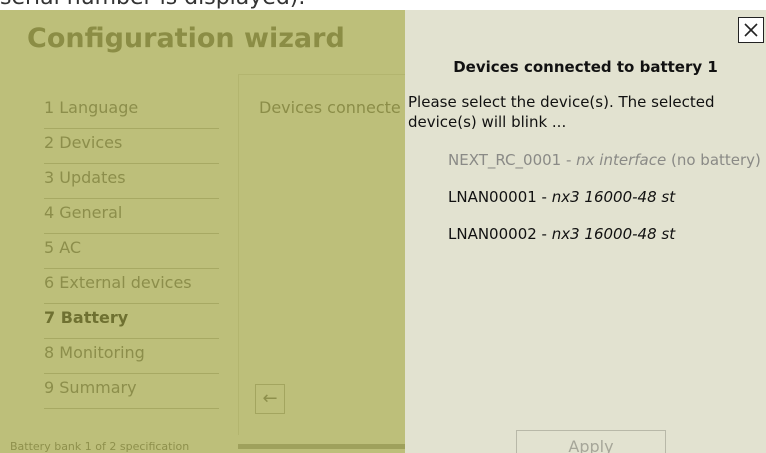 The image size is (766, 453). What do you see at coordinates (591, 441) in the screenshot?
I see `apply-button: Apply` at bounding box center [591, 441].